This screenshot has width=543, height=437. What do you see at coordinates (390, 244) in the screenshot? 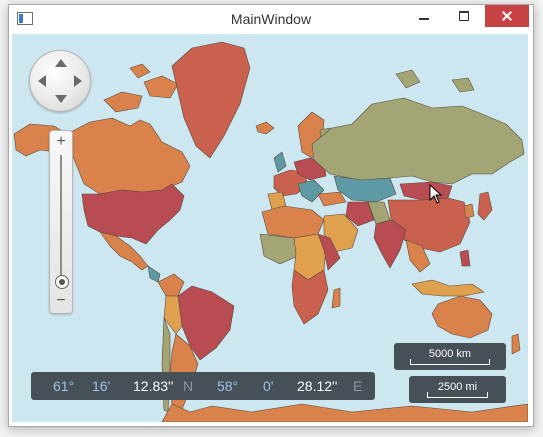
I see `map-region-india` at bounding box center [390, 244].